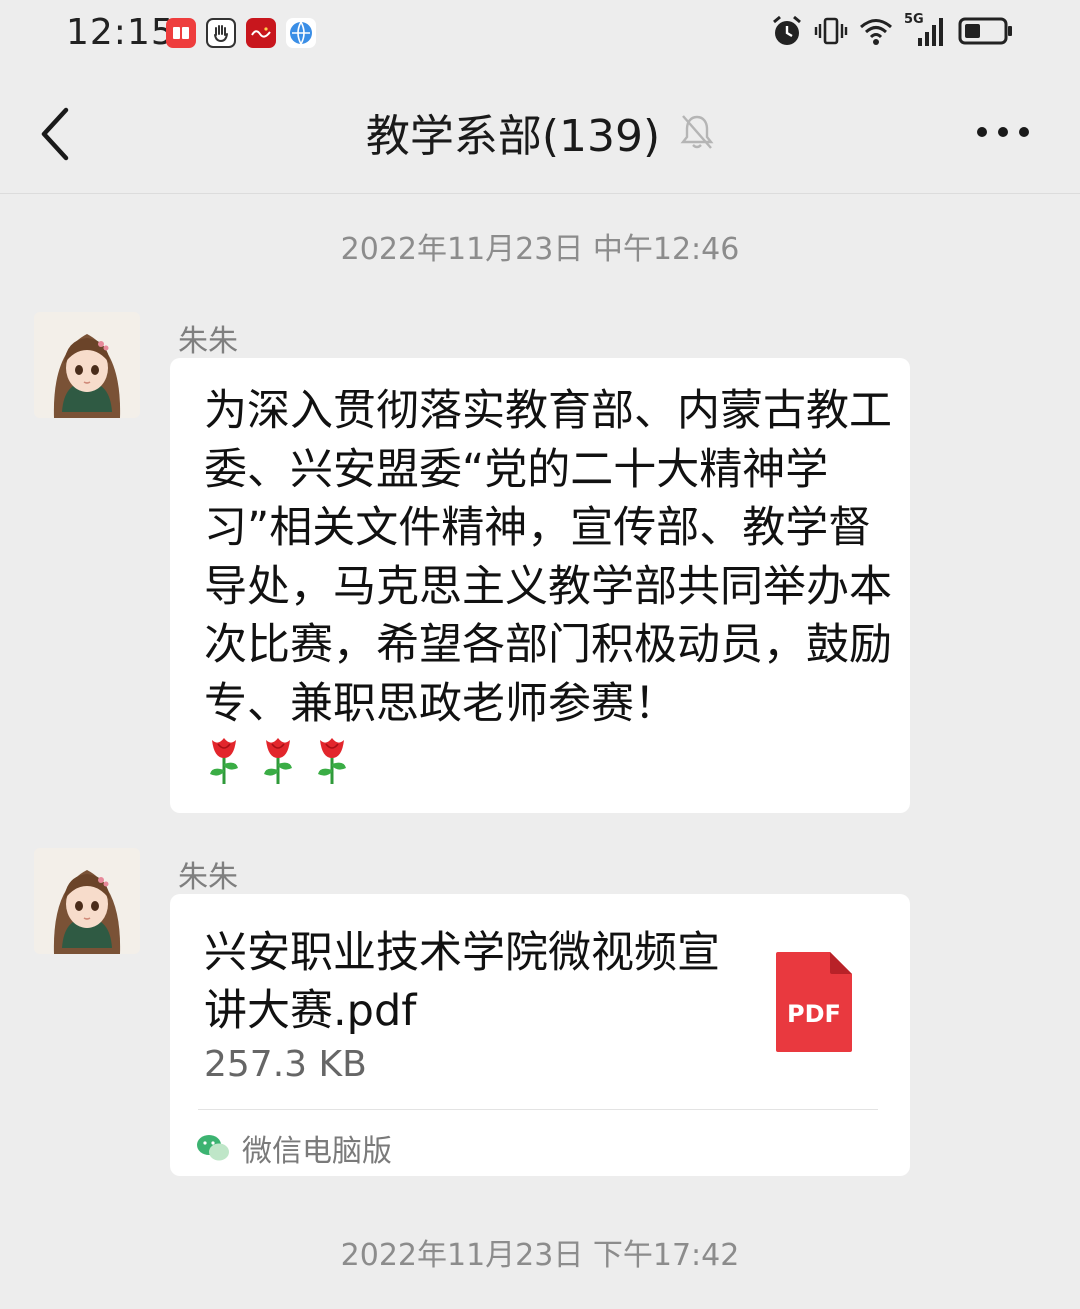 The width and height of the screenshot is (1080, 1309). I want to click on divider, so click(538, 1109).